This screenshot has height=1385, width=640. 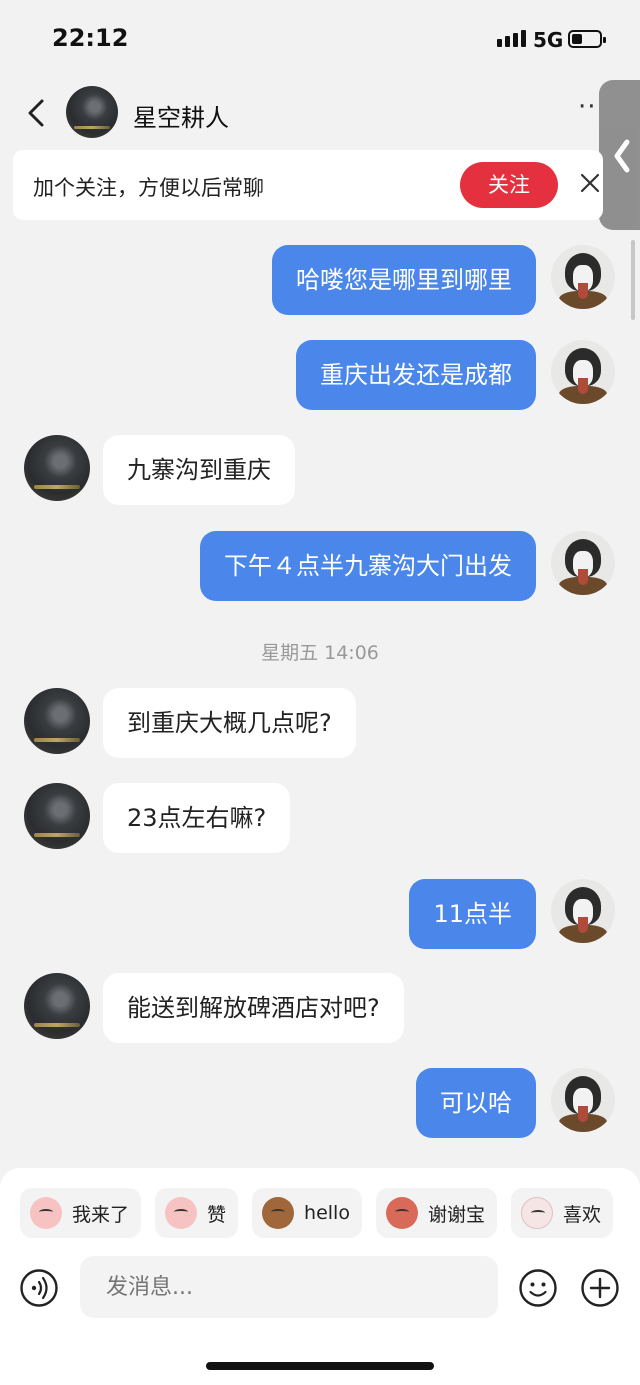 What do you see at coordinates (148, 188) in the screenshot?
I see `follow-prompt-text: 加个关注，方便以后常聊` at bounding box center [148, 188].